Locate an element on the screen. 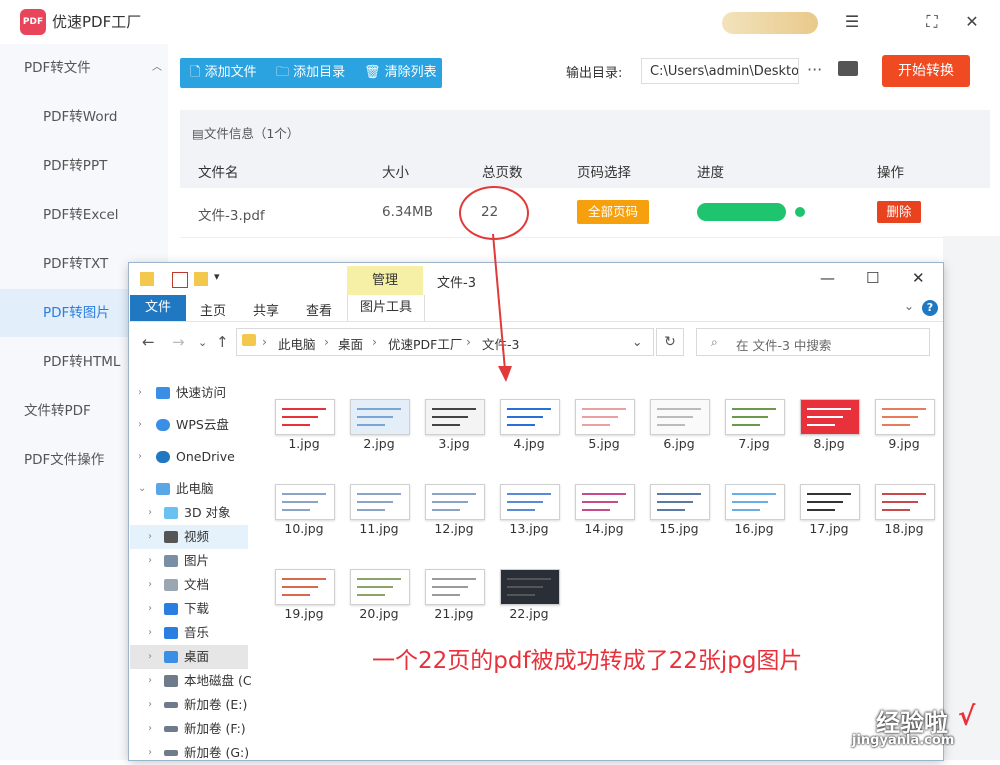 This screenshot has width=1000, height=765. file-name-label: 9.jpg is located at coordinates (904, 443).